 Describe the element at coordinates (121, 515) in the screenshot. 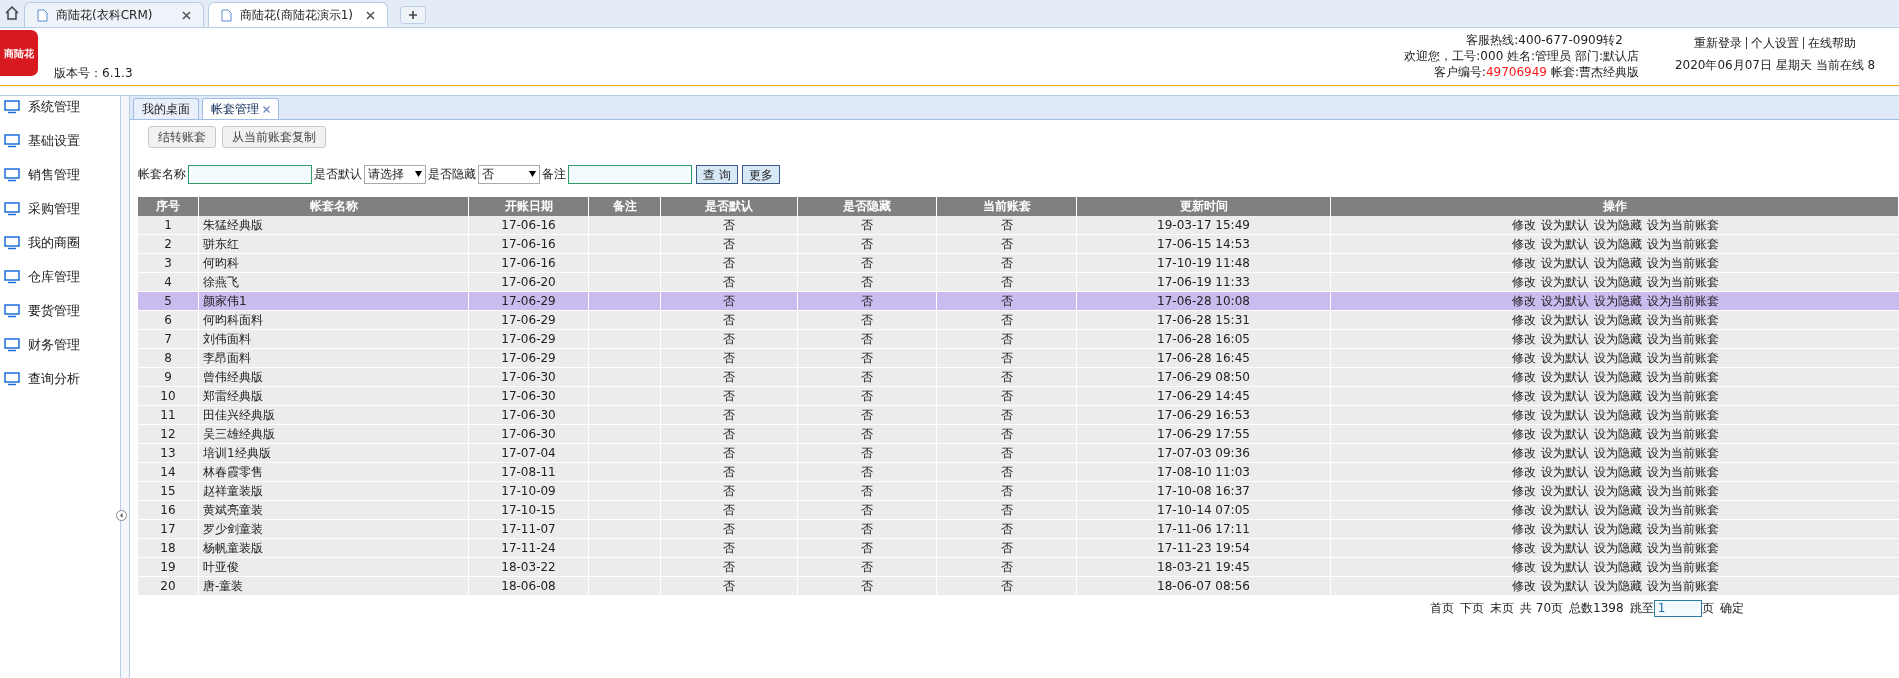

I see `collapse-icon` at that location.